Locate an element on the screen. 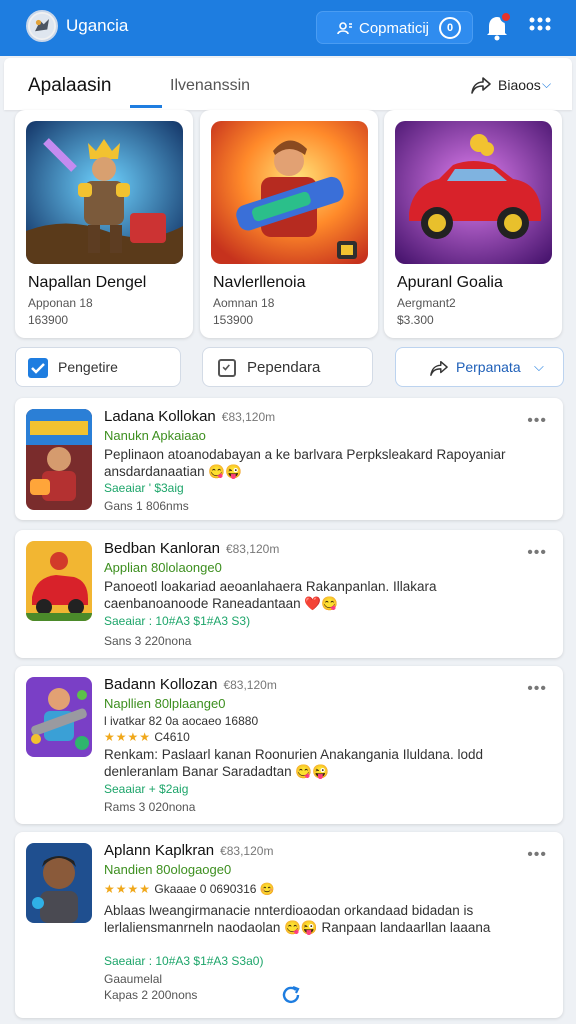 Image resolution: width=576 pixels, height=1024 pixels. filter-chip: Pependara is located at coordinates (287, 367).